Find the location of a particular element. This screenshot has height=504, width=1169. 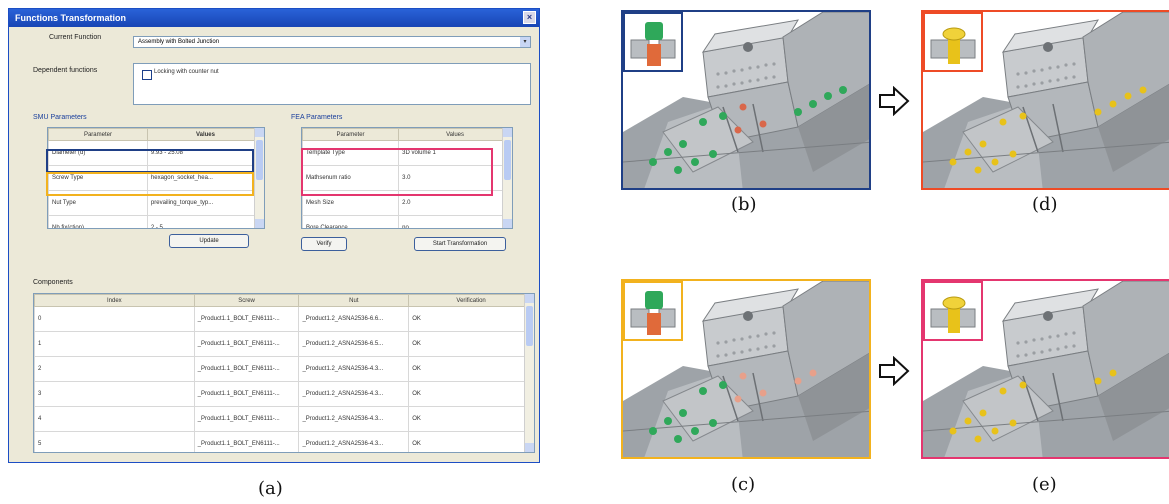

dependent-option-label: Locking with counter nut is located at coordinates (186, 72).